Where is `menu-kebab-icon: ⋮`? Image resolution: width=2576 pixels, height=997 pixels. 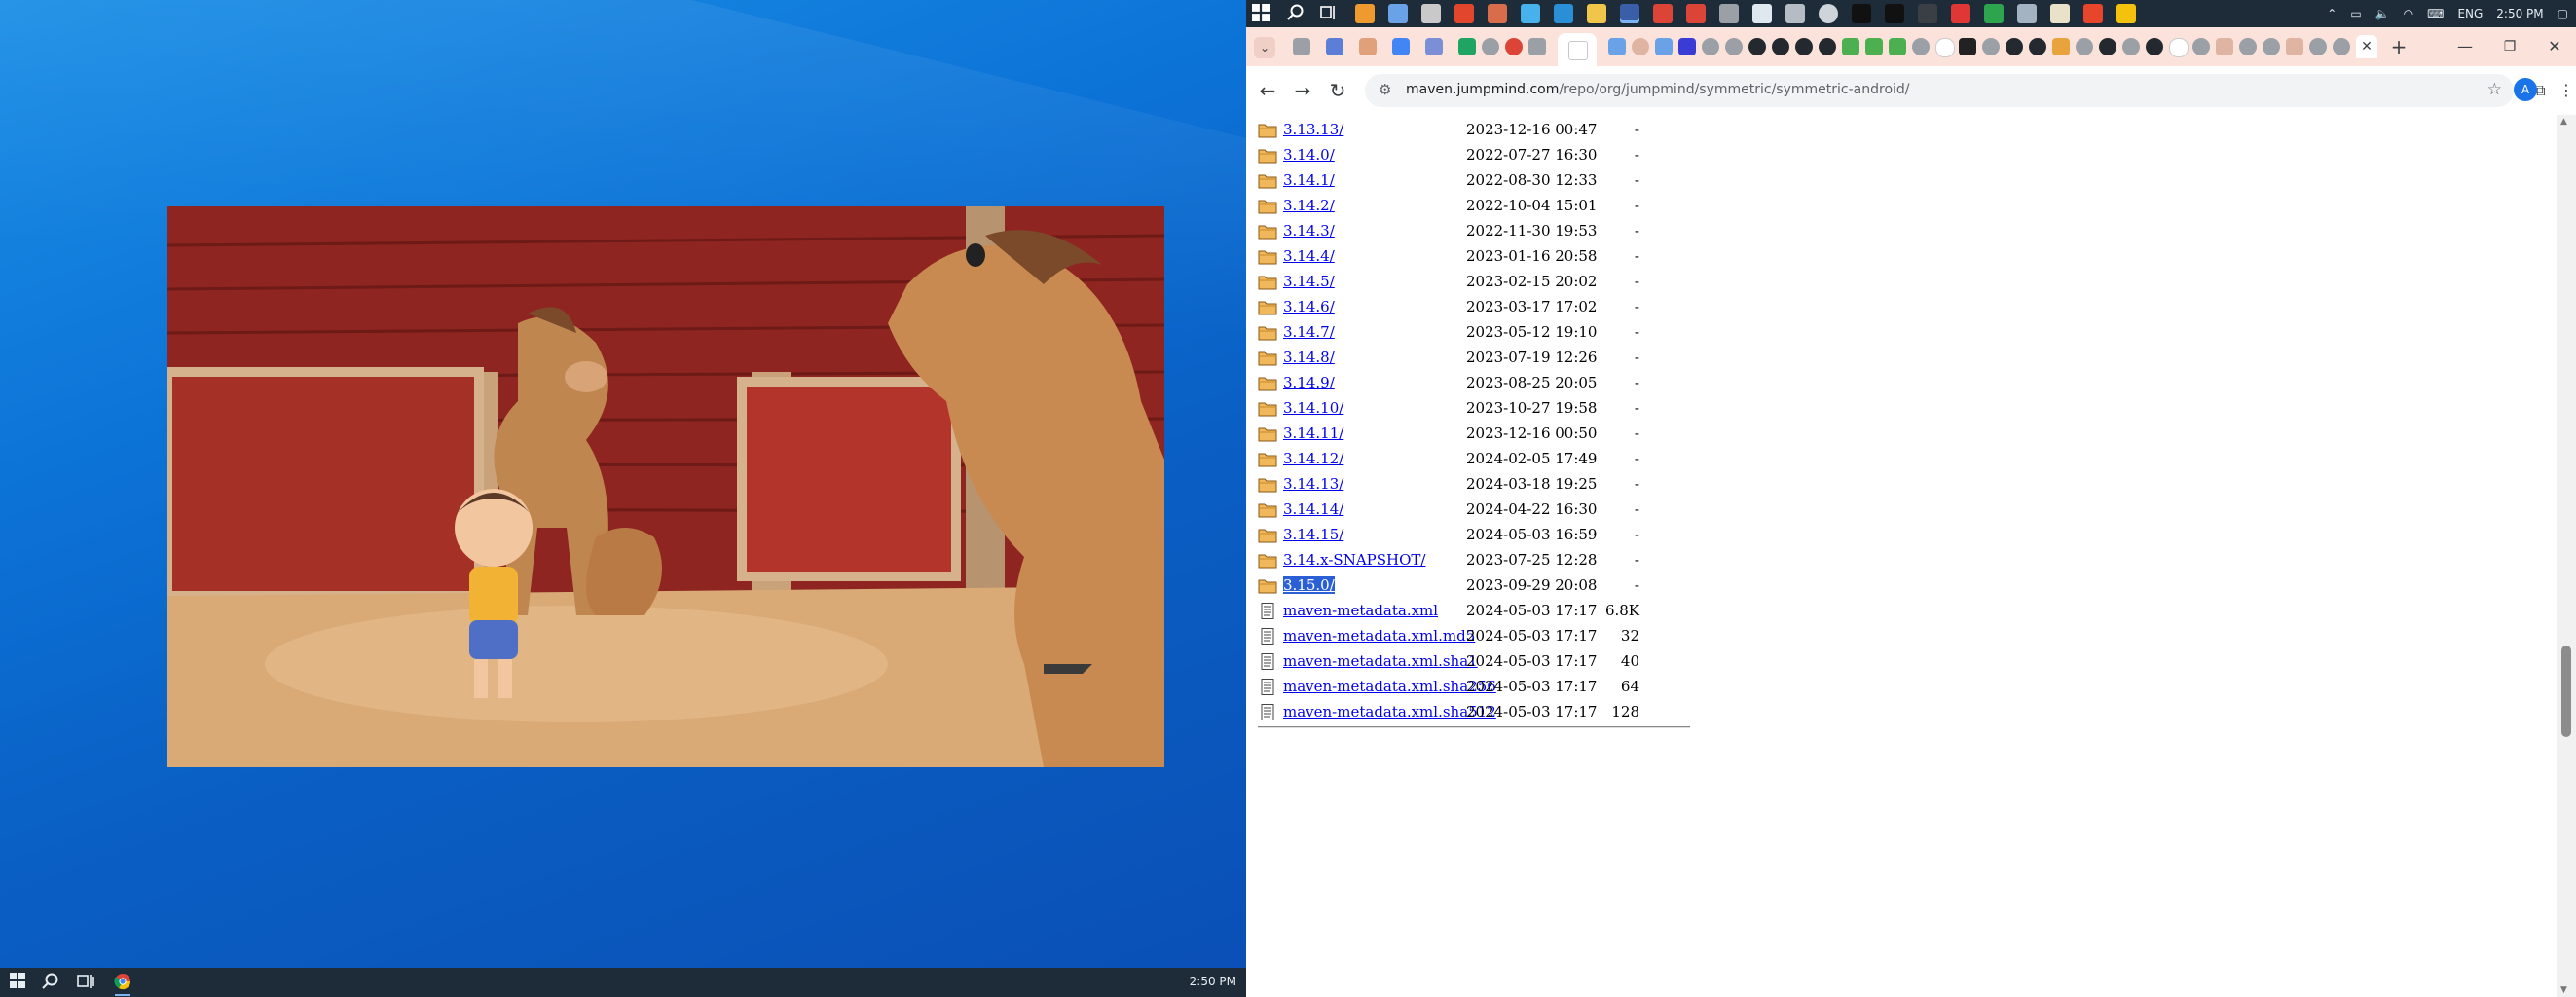
menu-kebab-icon: ⋮ is located at coordinates (2566, 90).